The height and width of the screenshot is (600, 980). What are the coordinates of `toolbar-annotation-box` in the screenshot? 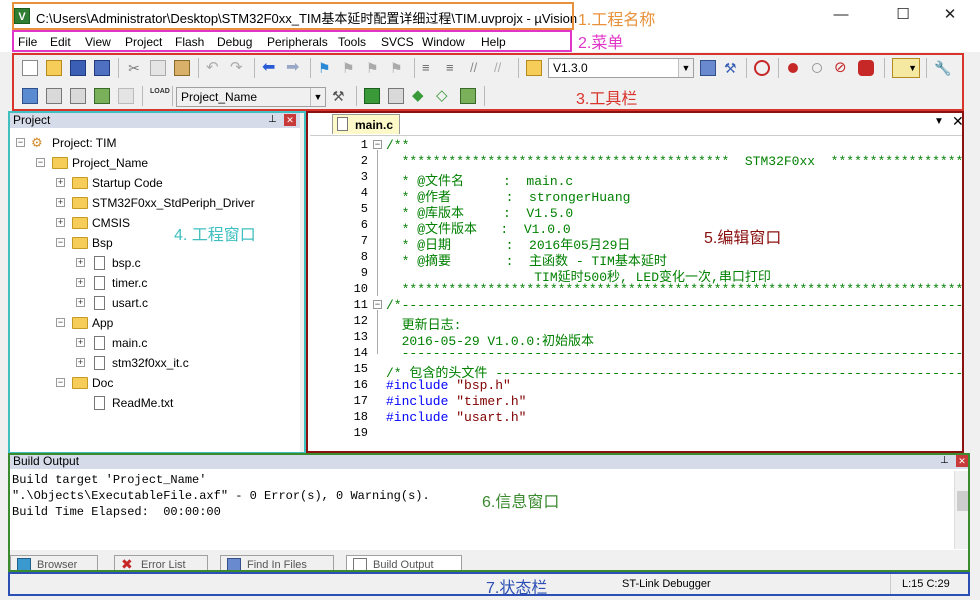 It's located at (488, 82).